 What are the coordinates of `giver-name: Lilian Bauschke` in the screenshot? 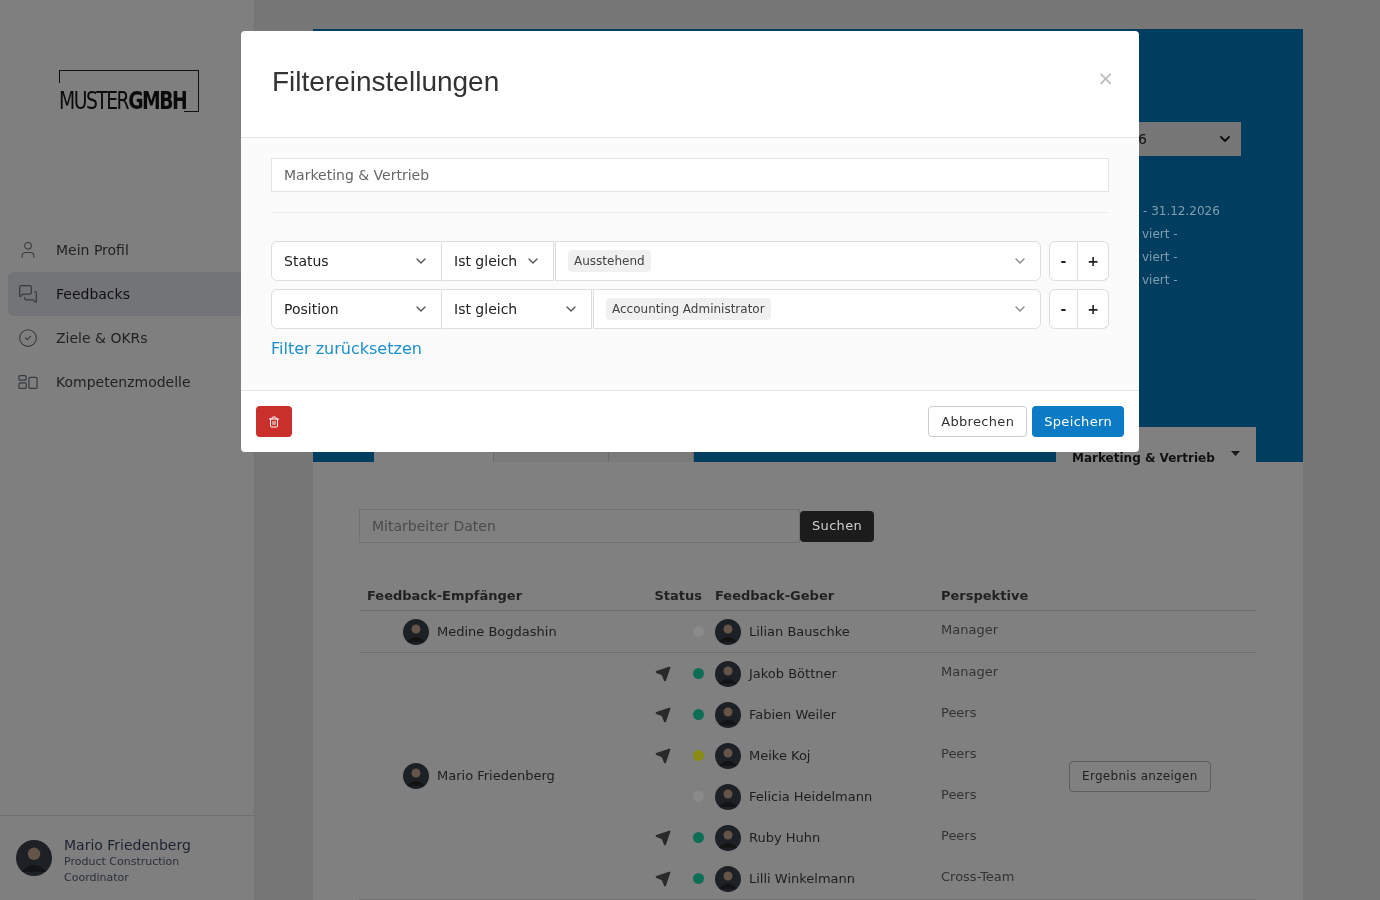 It's located at (799, 631).